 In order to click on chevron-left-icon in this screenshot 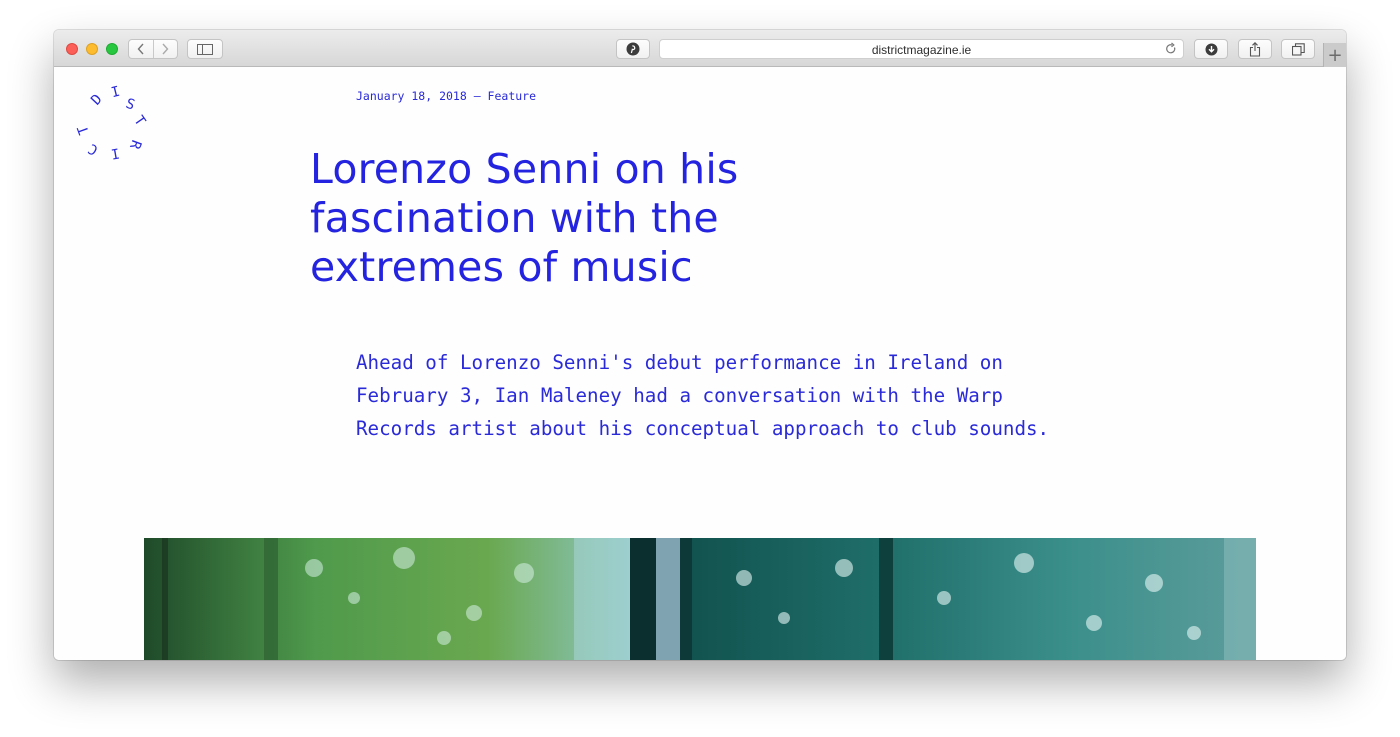, I will do `click(140, 49)`.